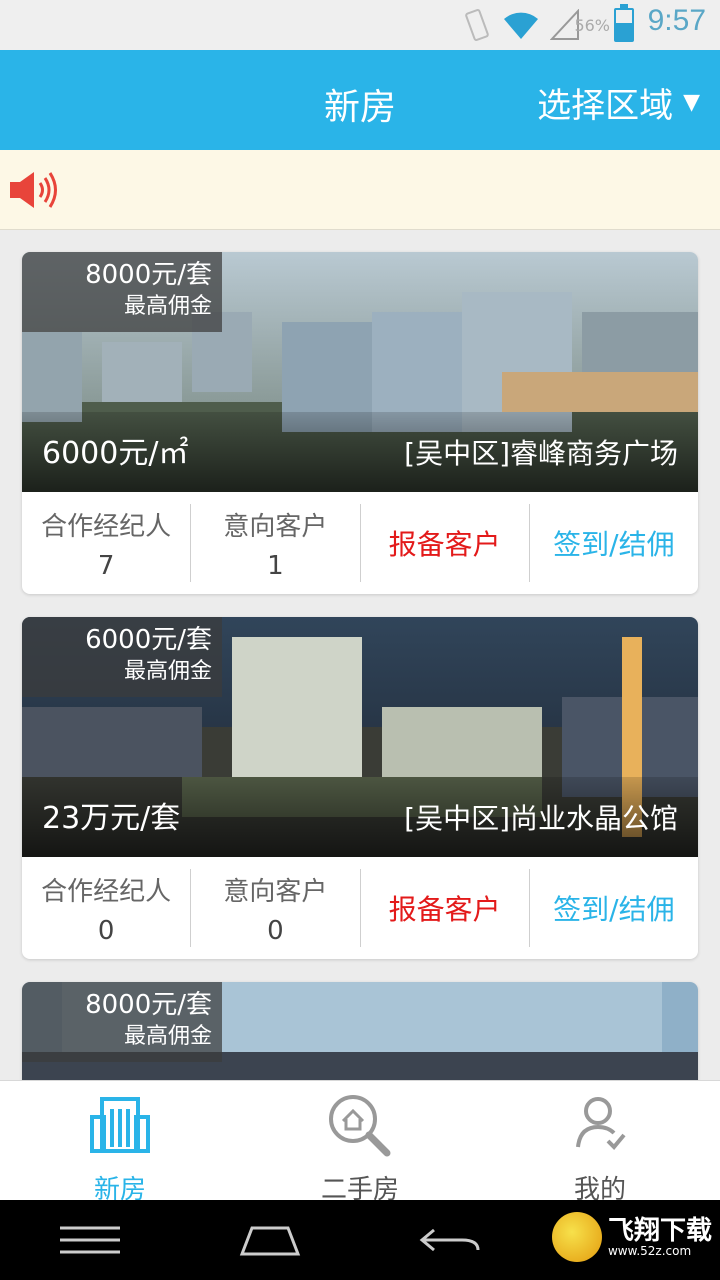 This screenshot has width=720, height=1280. I want to click on status-icons, so click(521, 25).